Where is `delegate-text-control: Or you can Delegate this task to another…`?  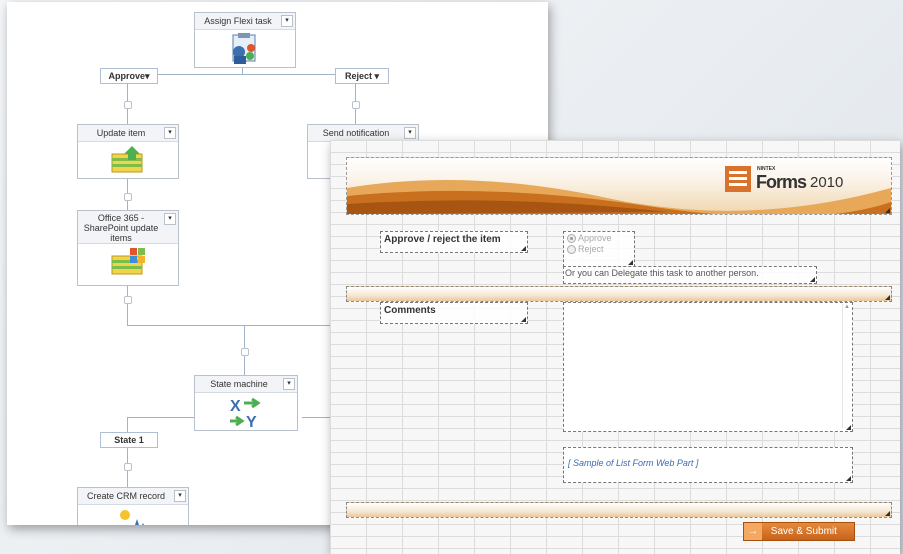
delegate-text-control: Or you can Delegate this task to another… is located at coordinates (690, 275).